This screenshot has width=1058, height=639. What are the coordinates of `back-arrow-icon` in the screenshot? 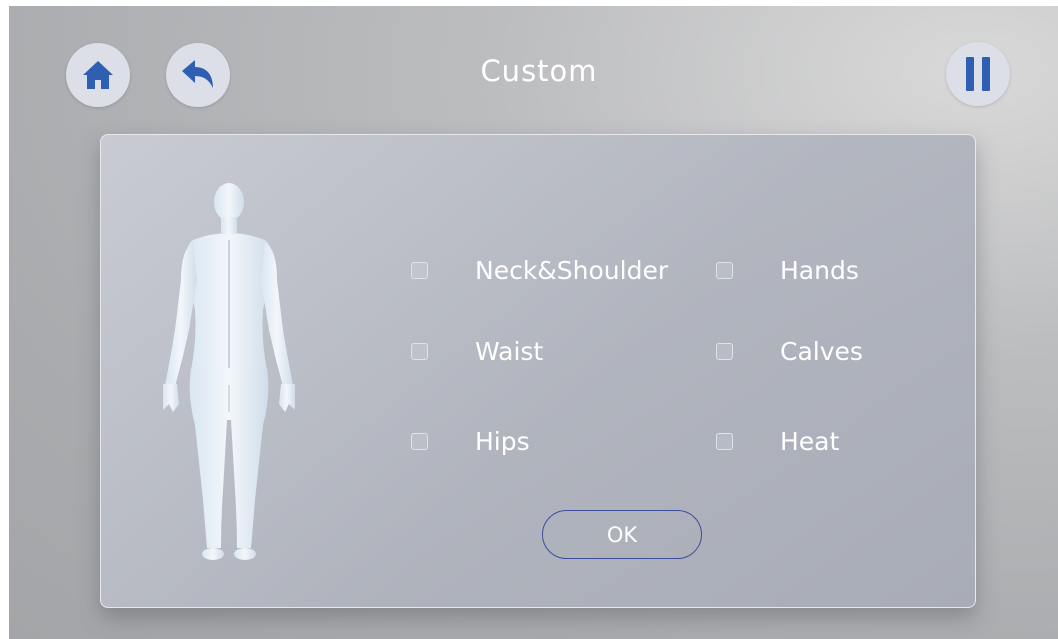 It's located at (197, 74).